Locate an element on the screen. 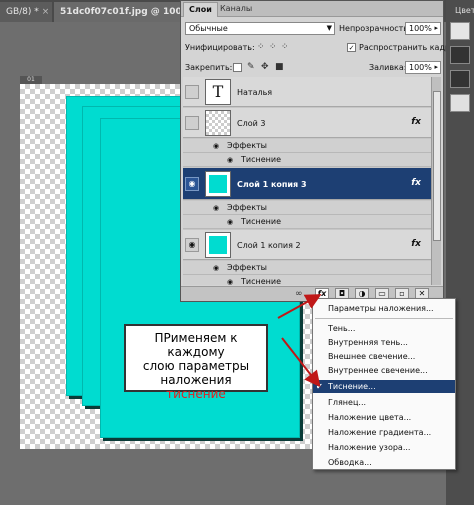 Image resolution: width=474 pixels, height=505 pixels. styles-icon is located at coordinates (460, 79).